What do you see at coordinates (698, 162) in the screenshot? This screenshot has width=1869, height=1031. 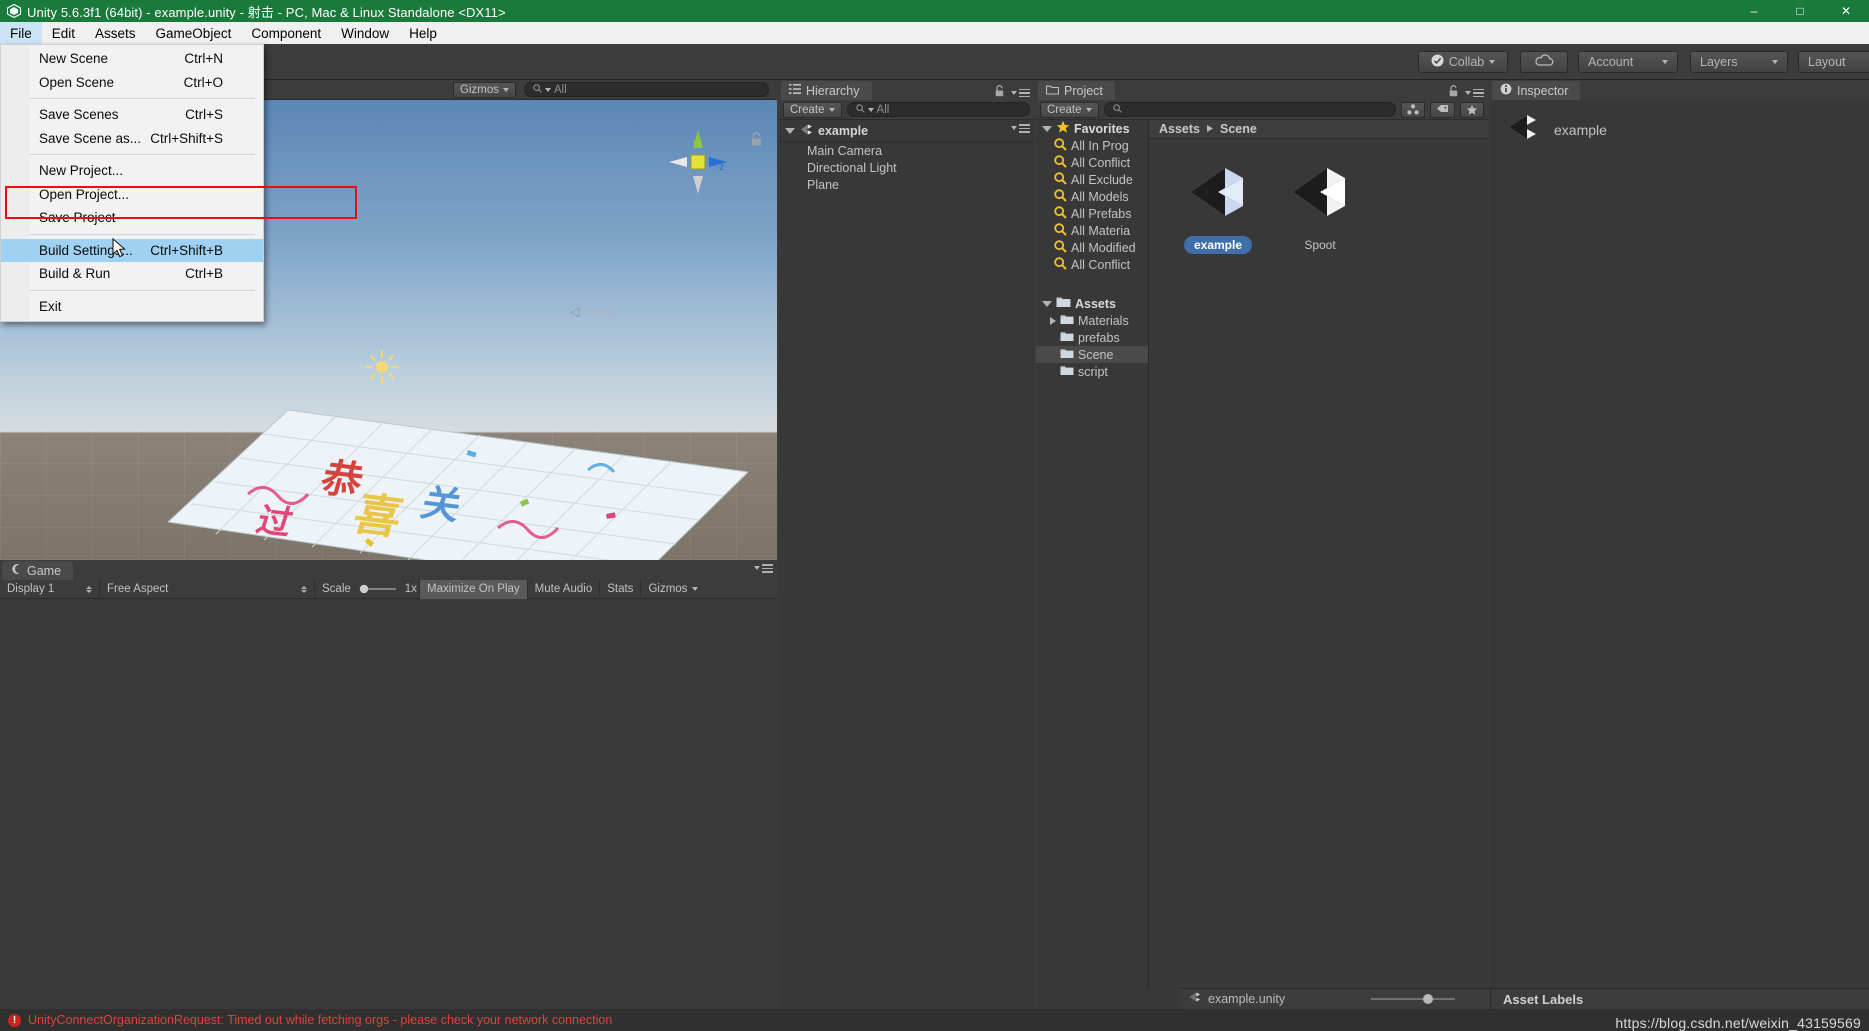 I see `scene-axis-gizmo: y z` at bounding box center [698, 162].